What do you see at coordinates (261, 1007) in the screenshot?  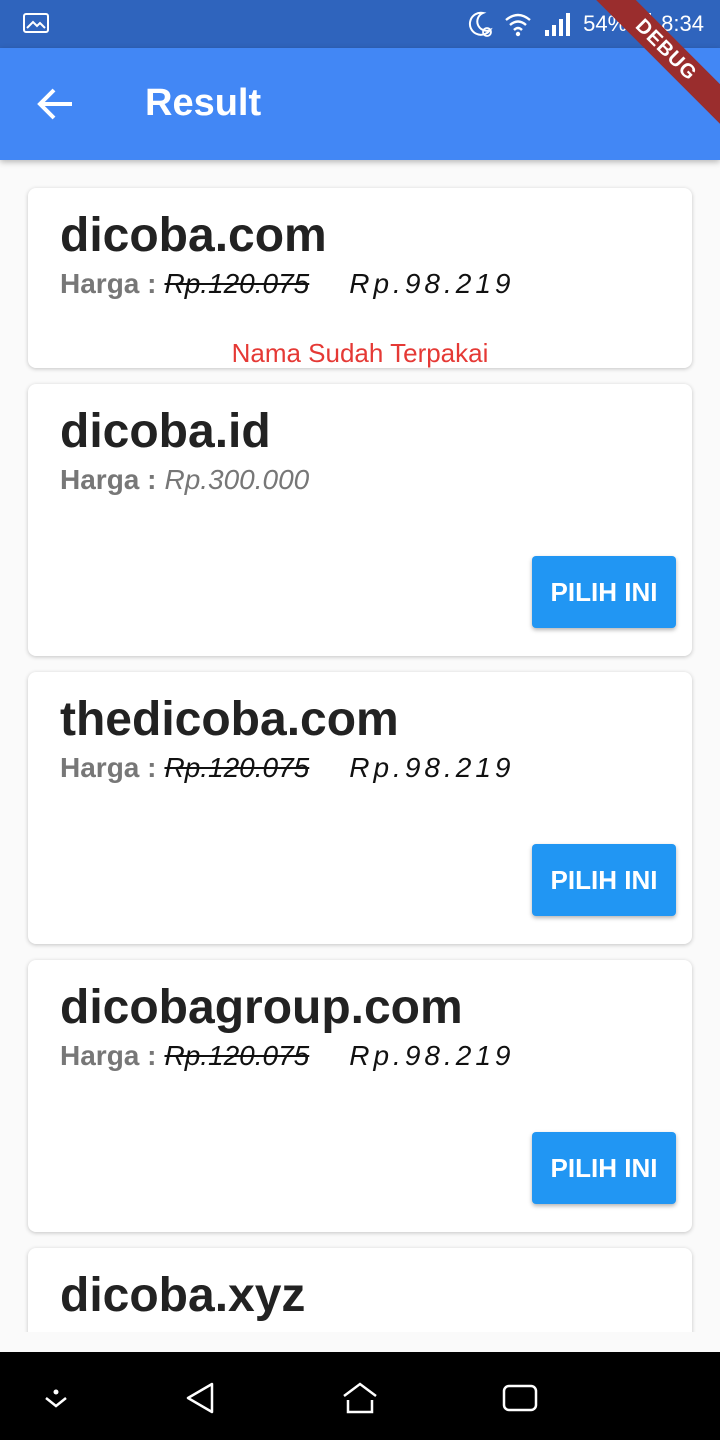 I see `domain-name: dicobagroup.com` at bounding box center [261, 1007].